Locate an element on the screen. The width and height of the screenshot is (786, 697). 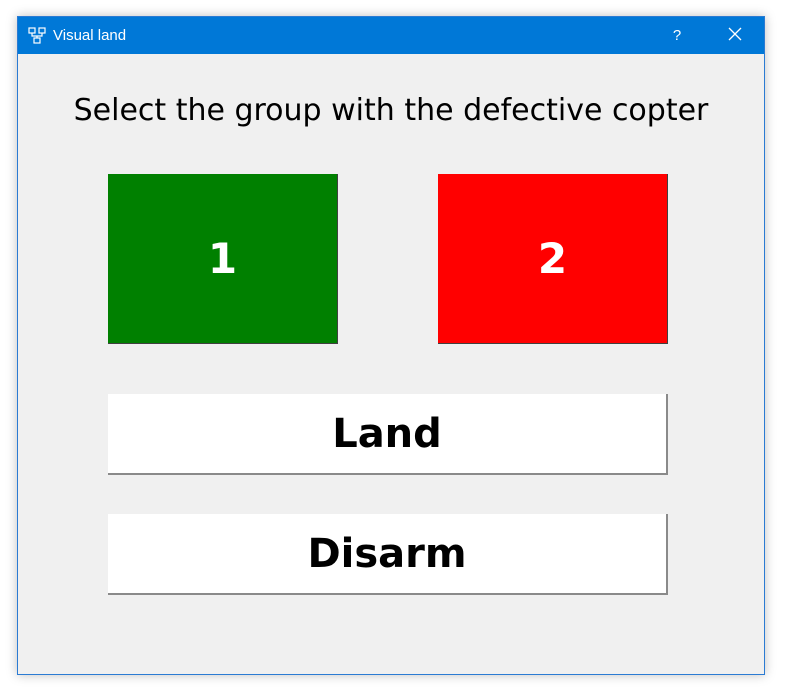
group-2-label: 2 is located at coordinates (552, 258).